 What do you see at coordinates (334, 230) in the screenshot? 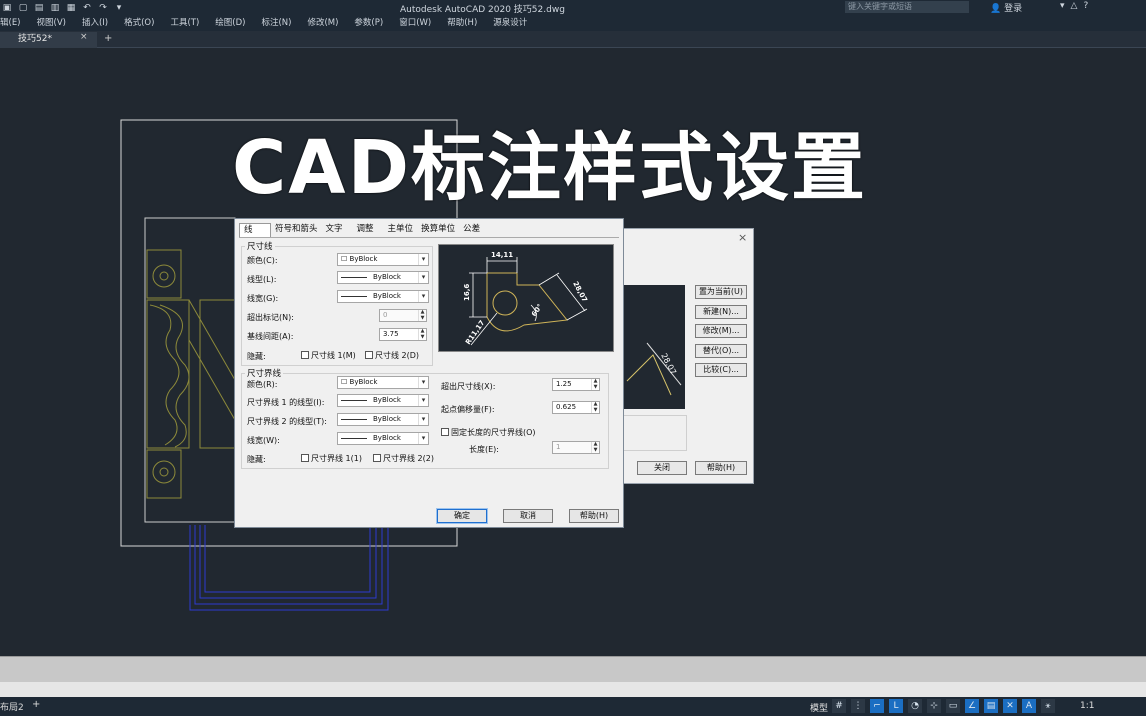
I see `tab-text: 文字` at bounding box center [334, 230].